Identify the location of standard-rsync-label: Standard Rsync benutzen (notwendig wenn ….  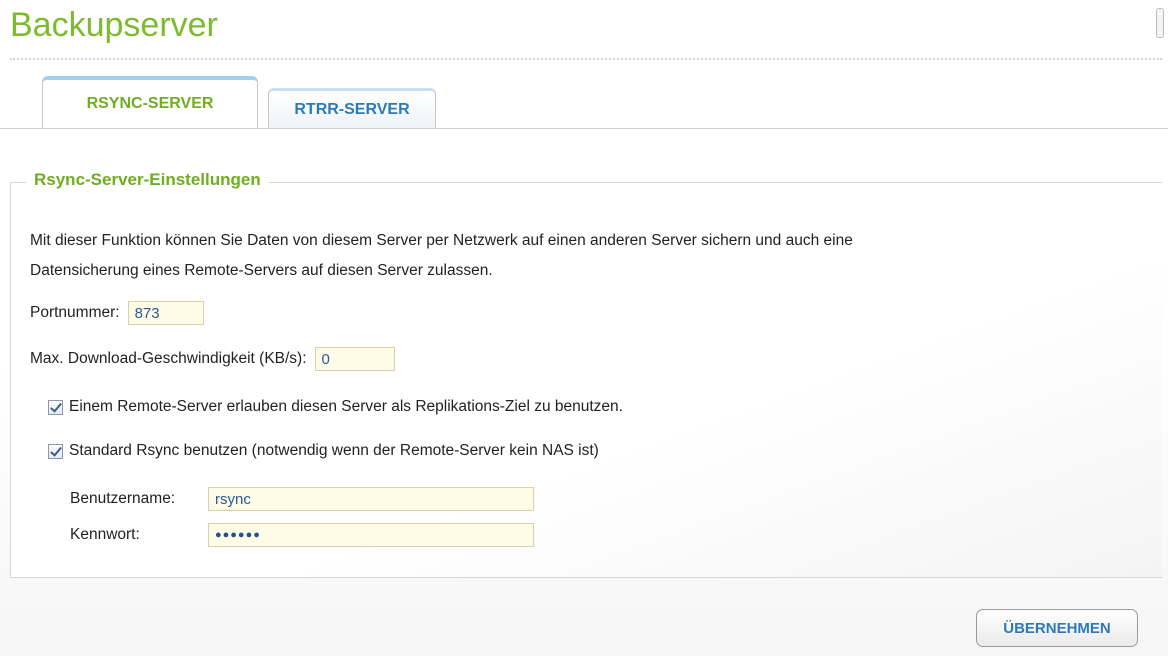
(334, 450).